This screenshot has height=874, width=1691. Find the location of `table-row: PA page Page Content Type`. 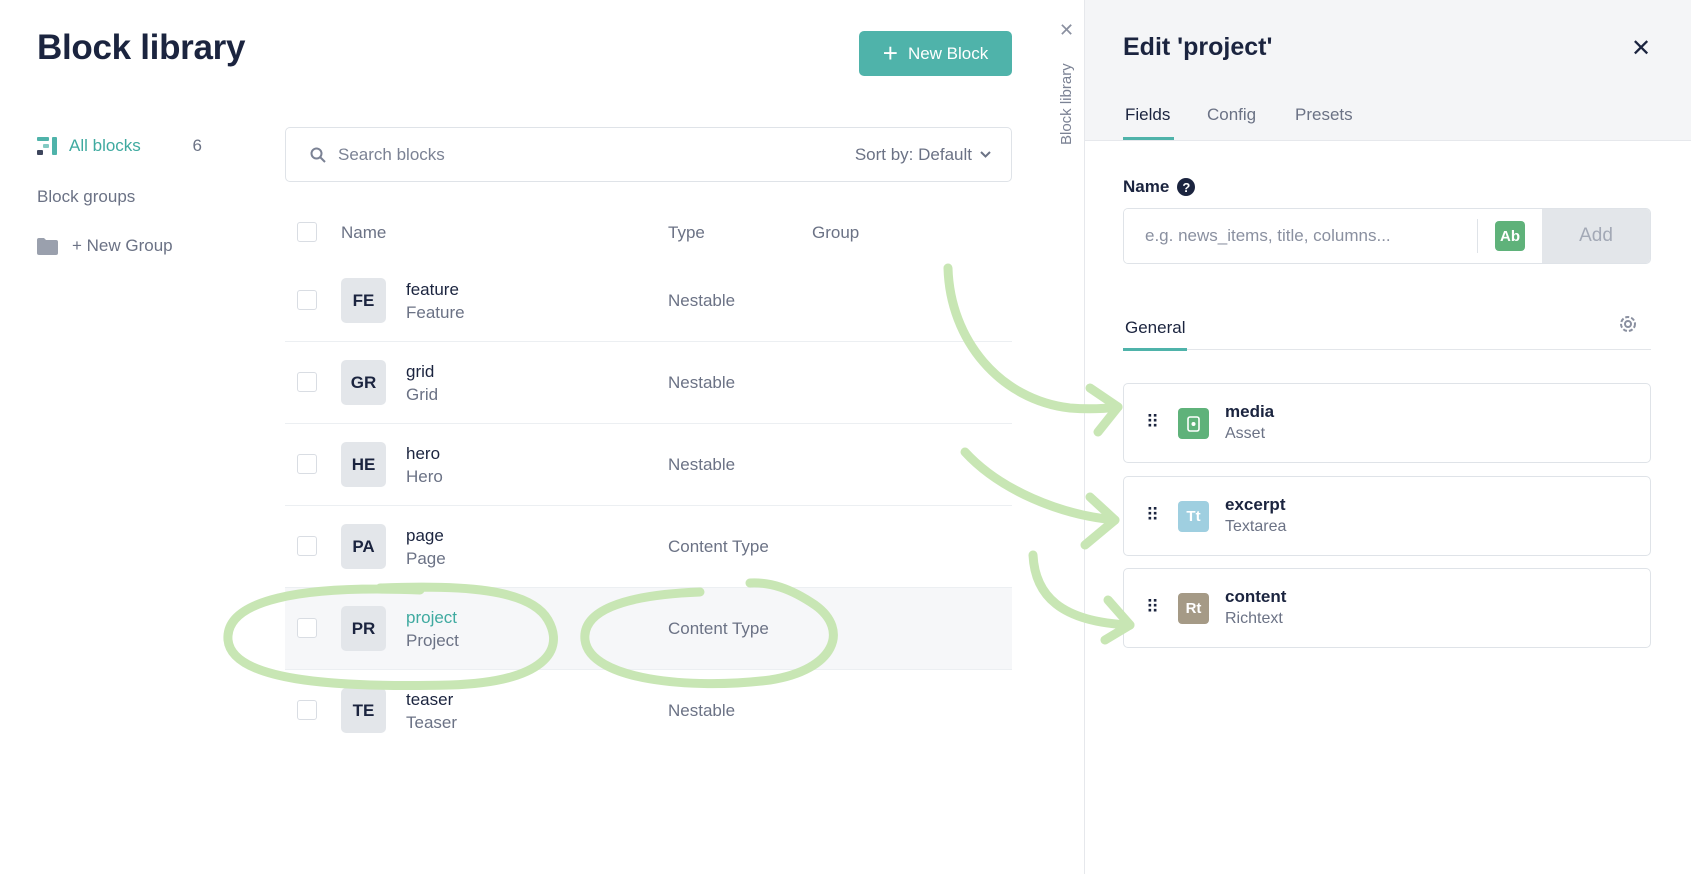

table-row: PA page Page Content Type is located at coordinates (648, 547).